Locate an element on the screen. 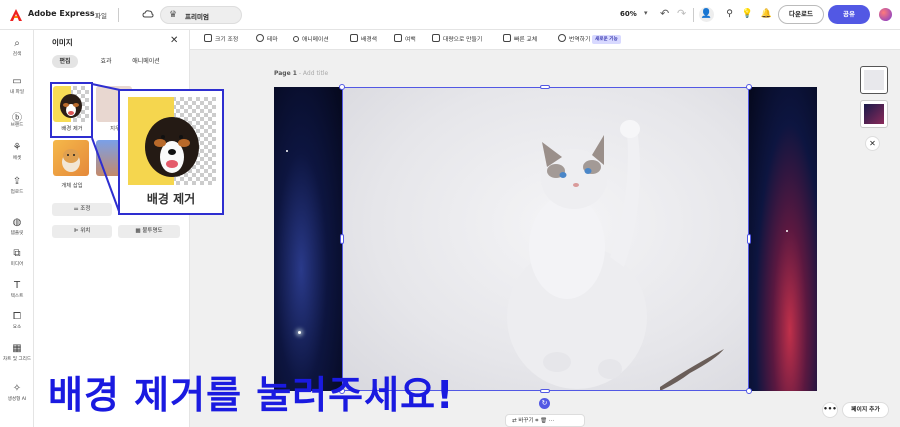  opacity-label: 불투명도 is located at coordinates (152, 231).